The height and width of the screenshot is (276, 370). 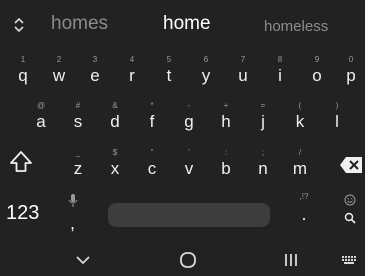 I want to click on key-hint: (, so click(x=300, y=105).